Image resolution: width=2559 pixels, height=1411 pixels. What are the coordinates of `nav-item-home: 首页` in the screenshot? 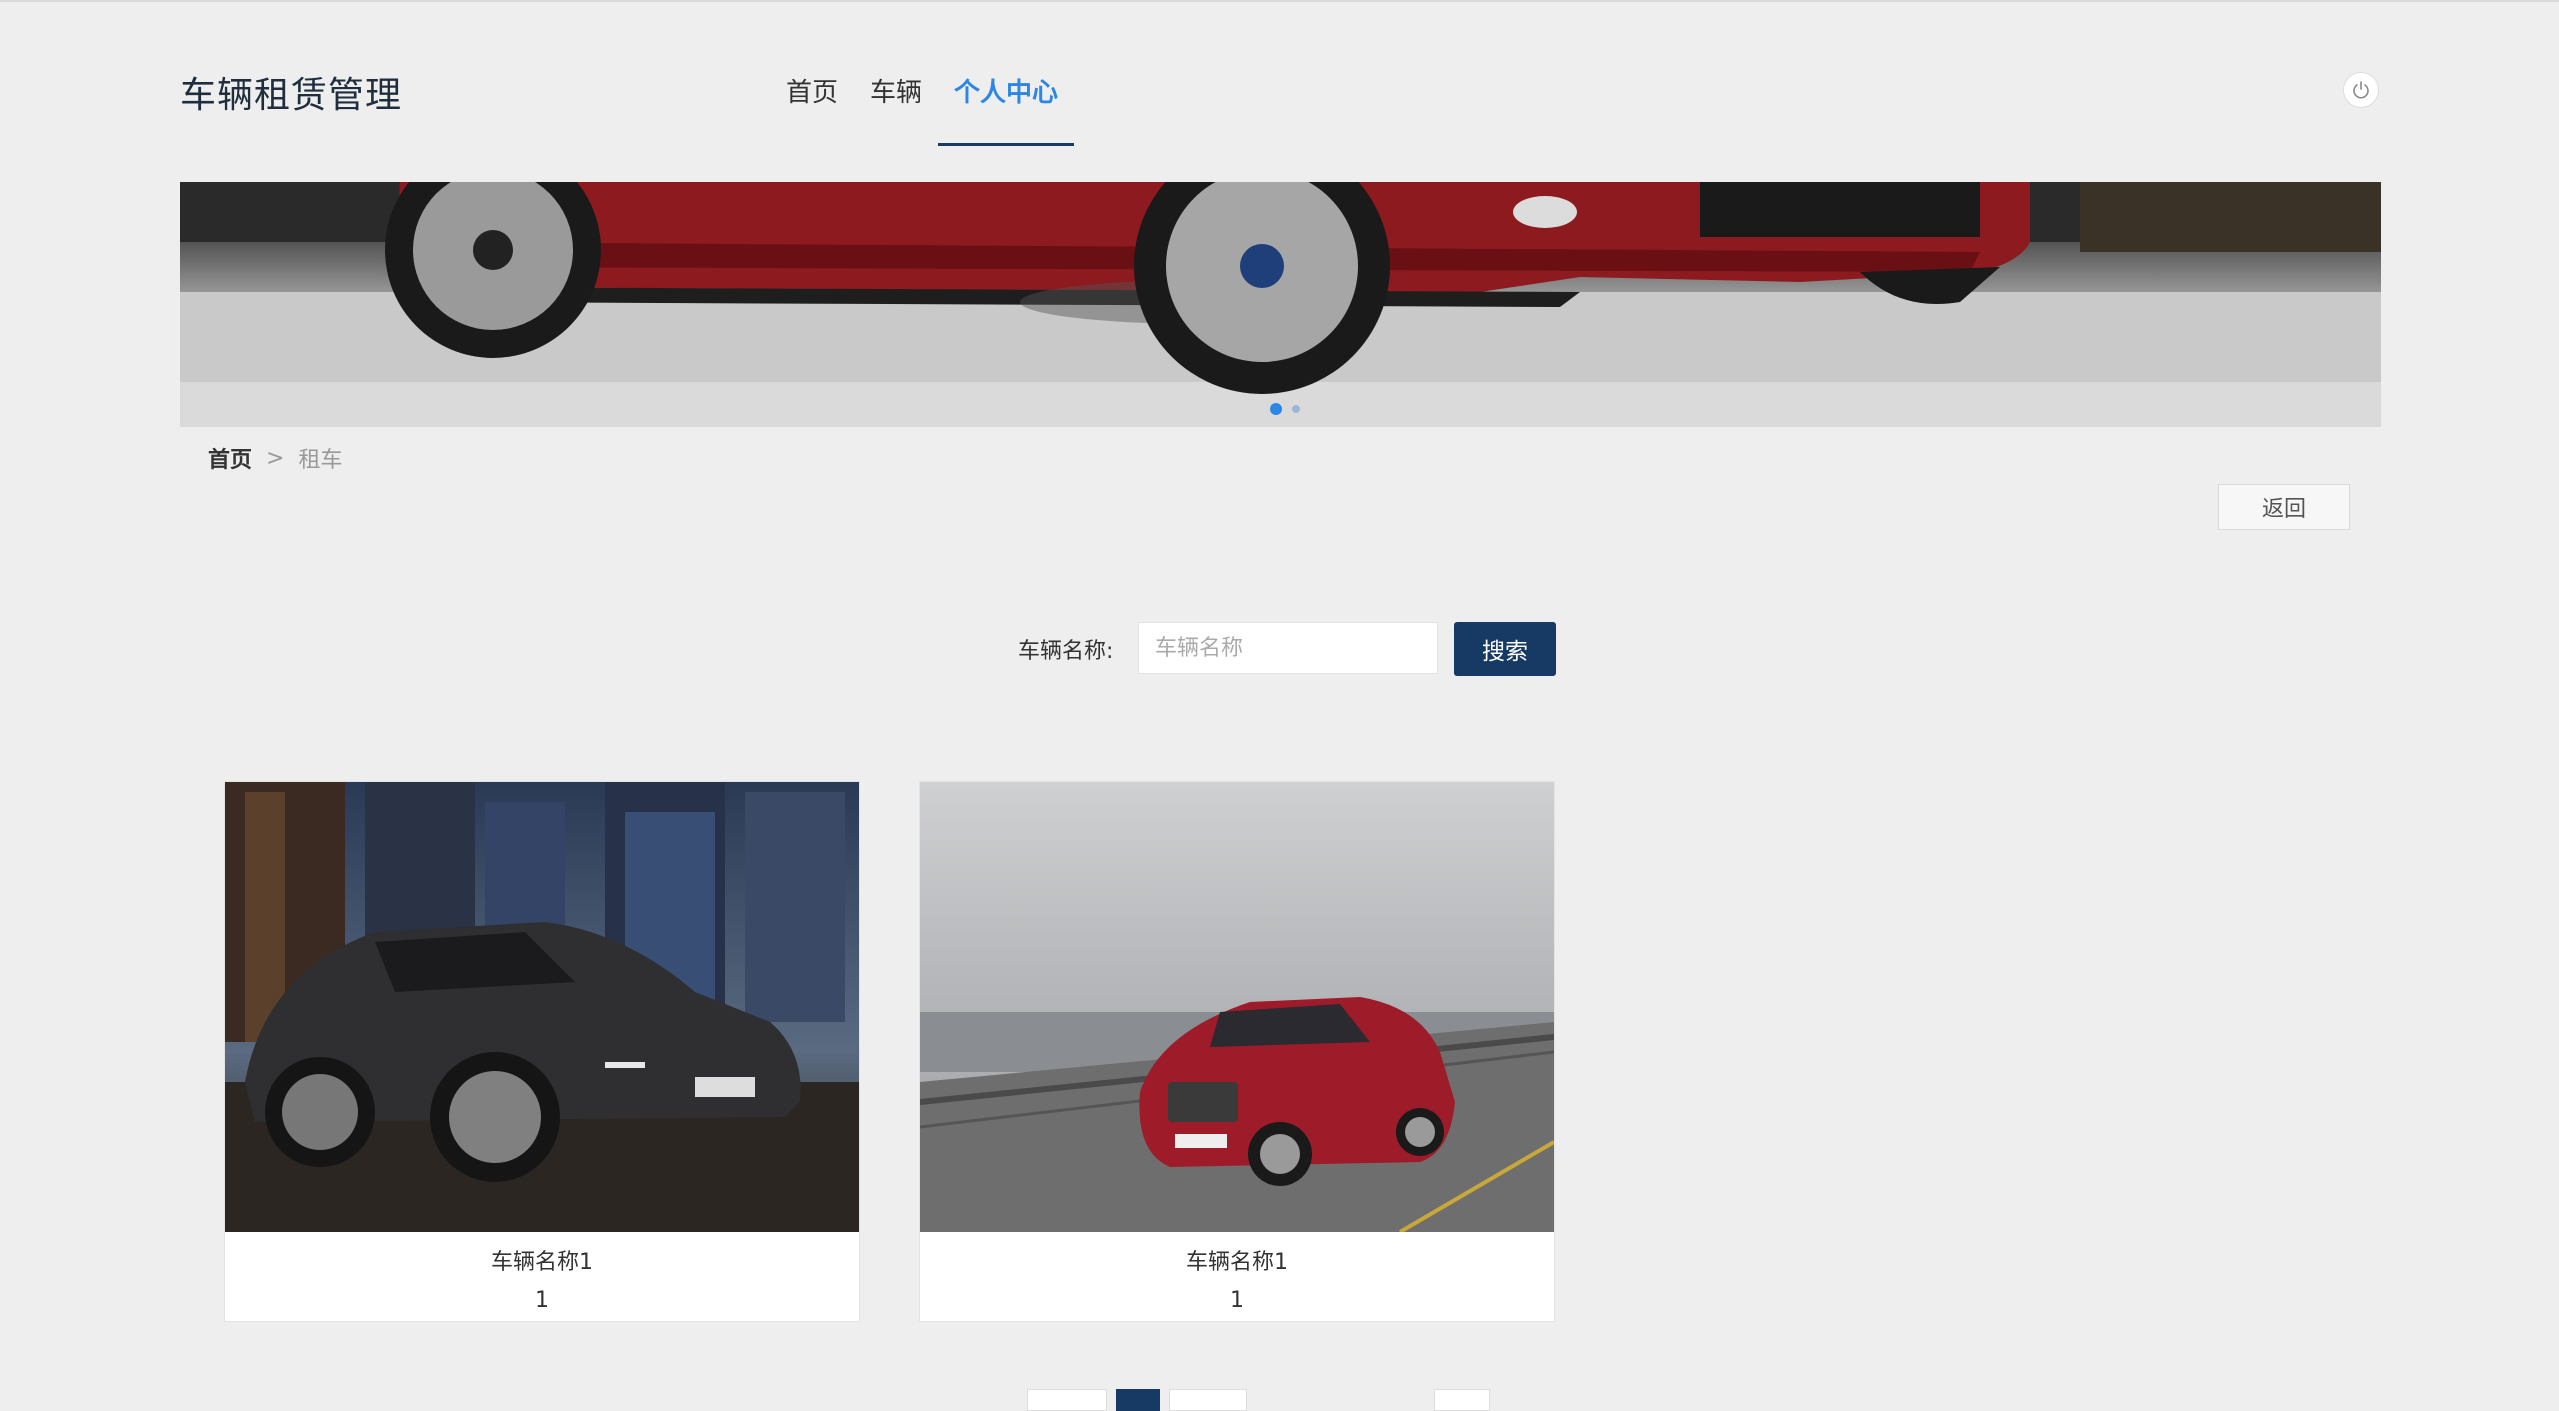 It's located at (812, 108).